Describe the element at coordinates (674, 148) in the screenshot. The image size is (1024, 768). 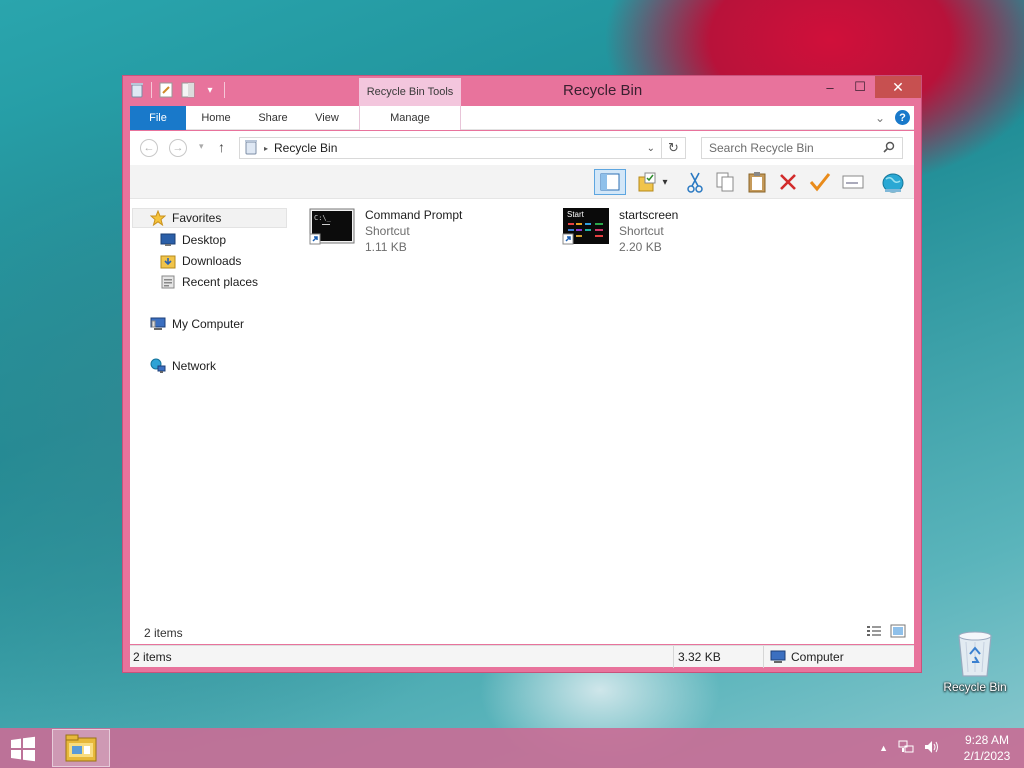
I see `refresh-button: ↻` at that location.